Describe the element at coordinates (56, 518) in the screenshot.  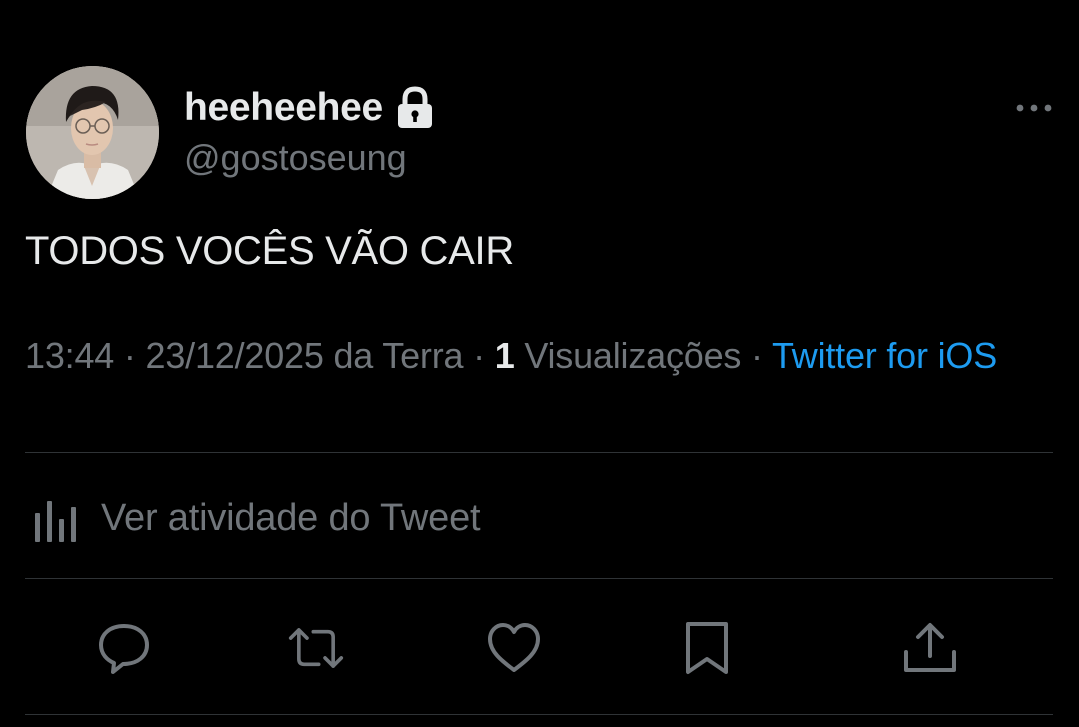
I see `bar-chart-icon` at that location.